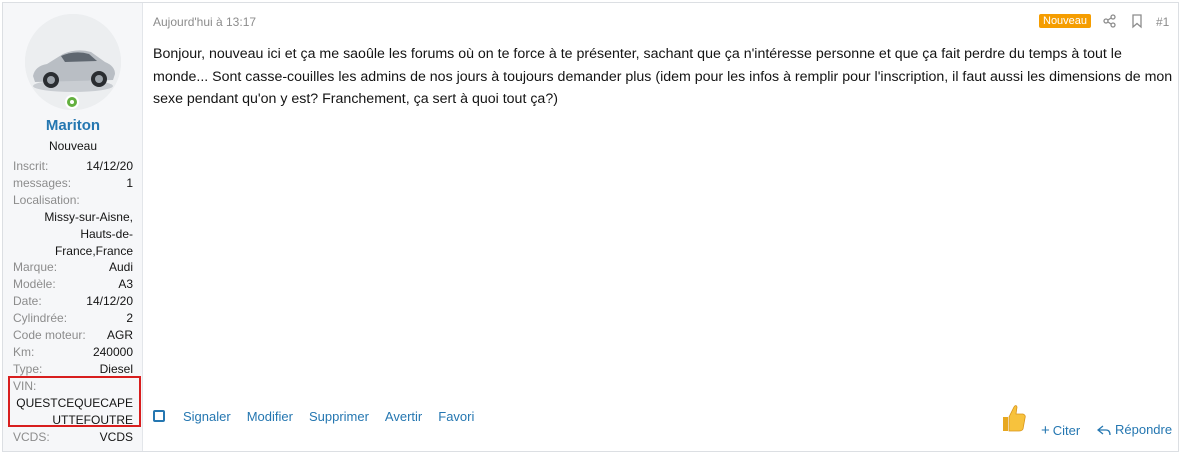  What do you see at coordinates (31, 436) in the screenshot?
I see `info-label: VCDS:` at bounding box center [31, 436].